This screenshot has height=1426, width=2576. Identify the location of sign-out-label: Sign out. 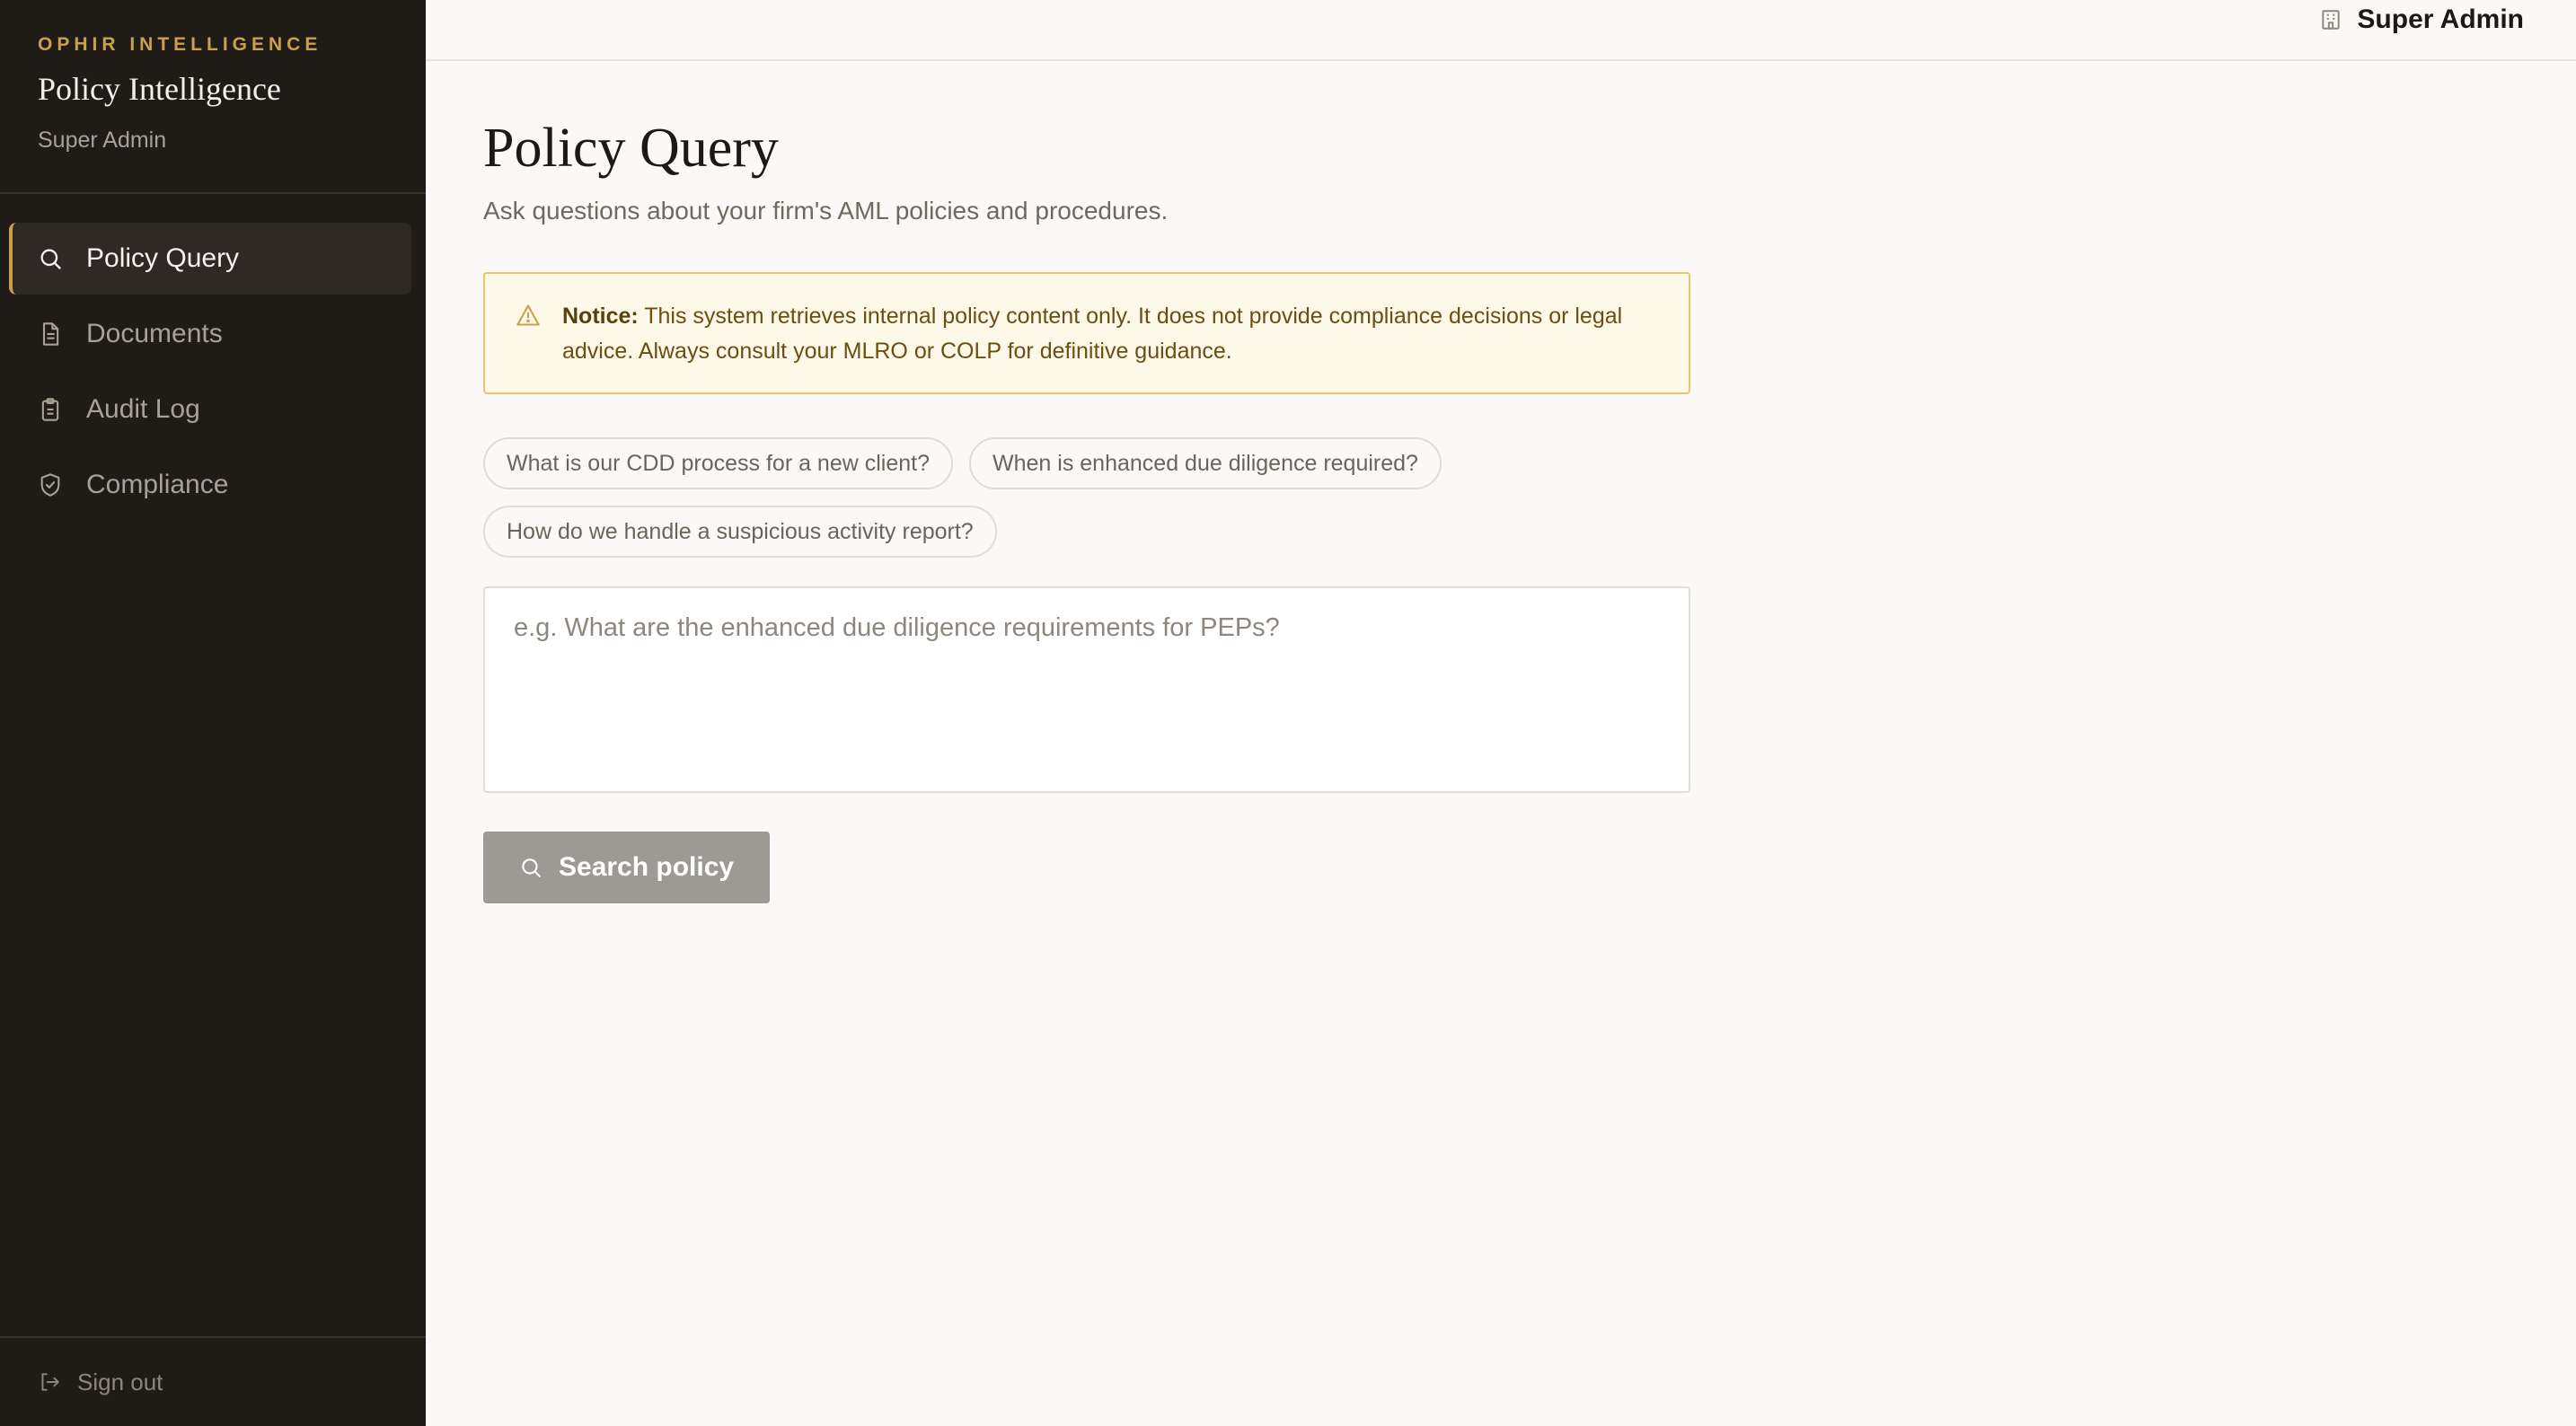
(120, 1382).